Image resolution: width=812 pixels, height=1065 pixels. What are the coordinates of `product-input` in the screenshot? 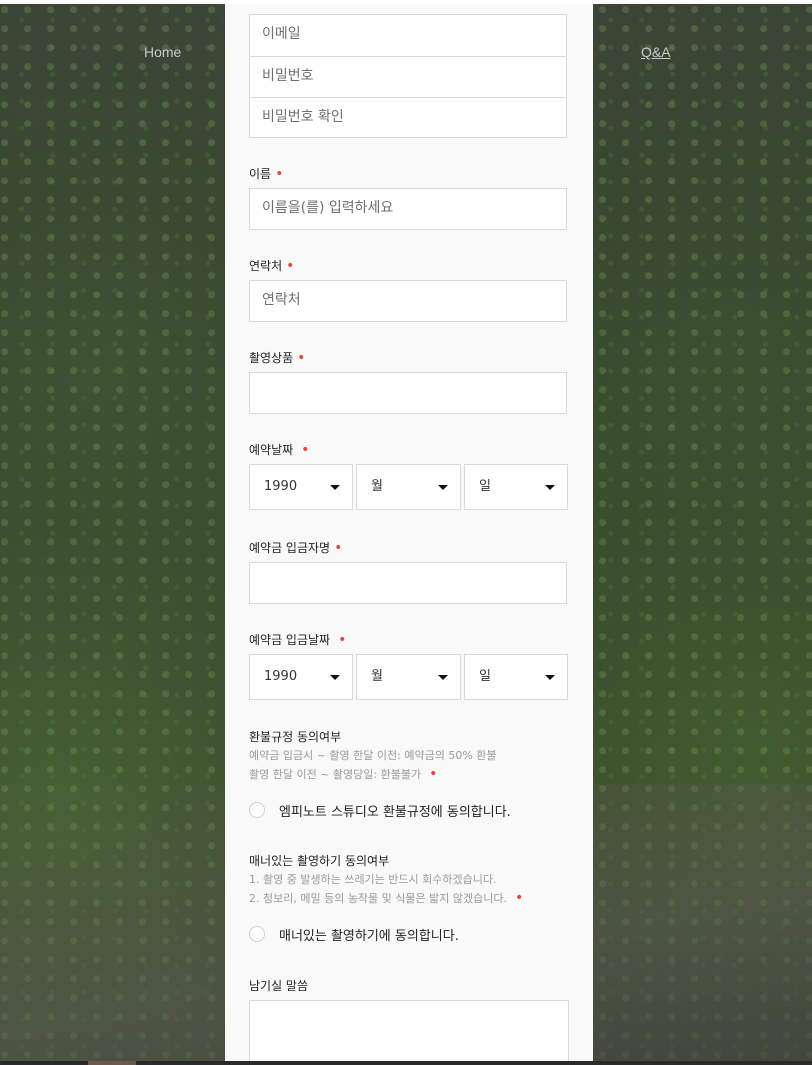 It's located at (408, 393).